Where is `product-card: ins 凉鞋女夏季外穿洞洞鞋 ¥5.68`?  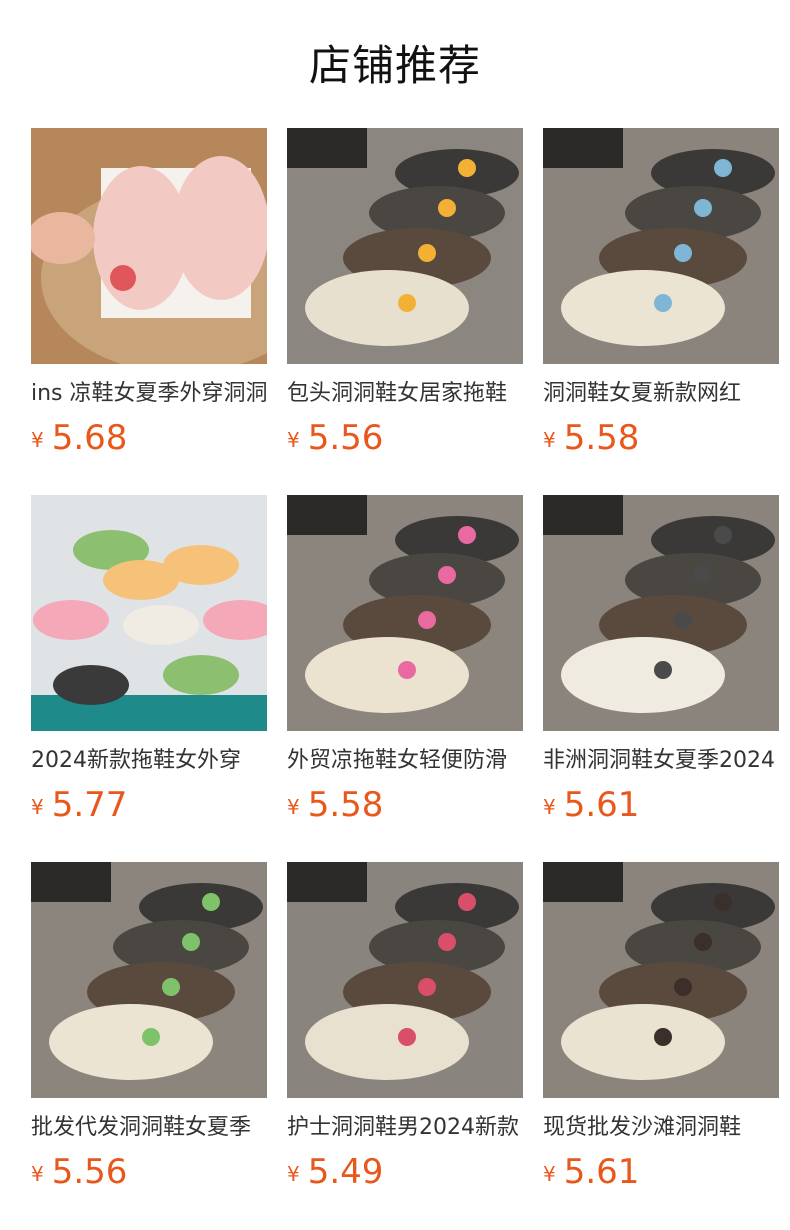
product-card: ins 凉鞋女夏季外穿洞洞鞋 ¥5.68 is located at coordinates (149, 298).